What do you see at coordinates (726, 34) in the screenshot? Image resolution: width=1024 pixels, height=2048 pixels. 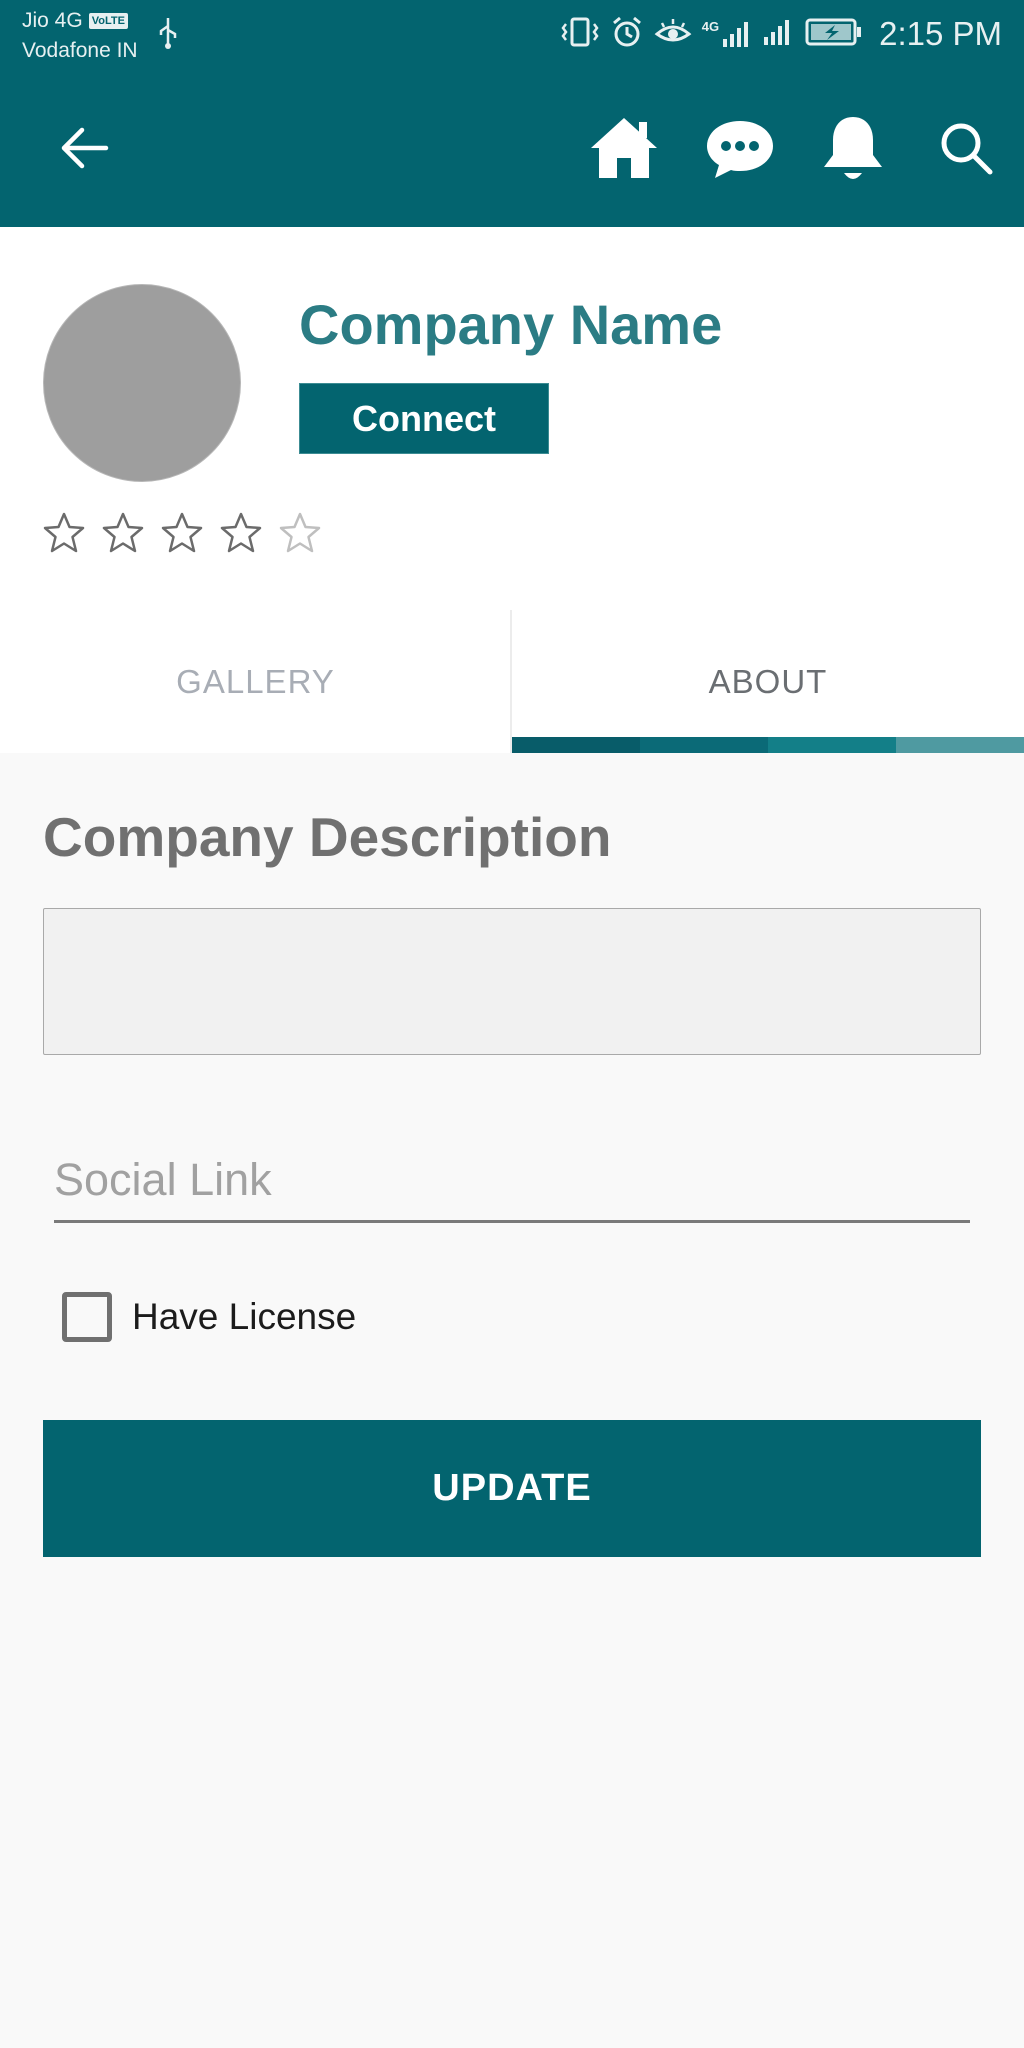 I see `signal-4g-icon: 4G` at bounding box center [726, 34].